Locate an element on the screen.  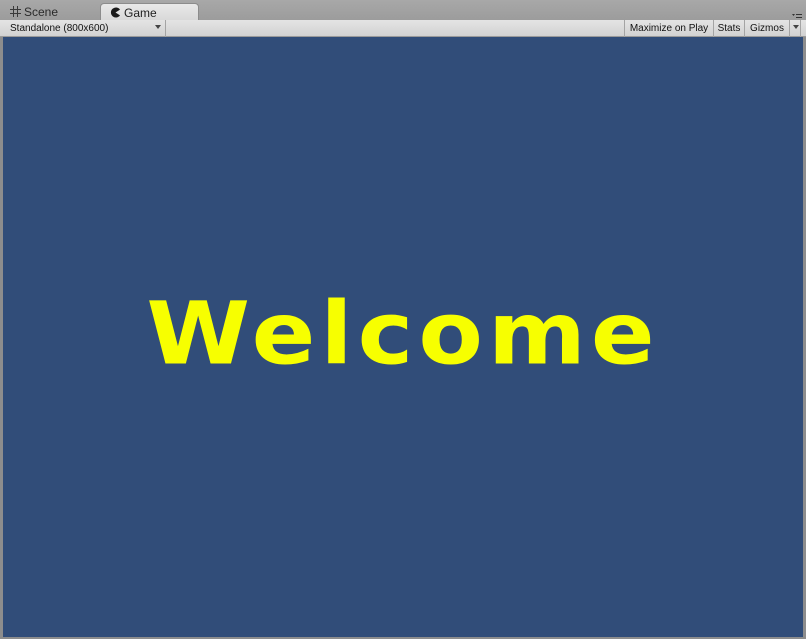
maximize-on-play-label: Maximize on Play is located at coordinates (669, 28).